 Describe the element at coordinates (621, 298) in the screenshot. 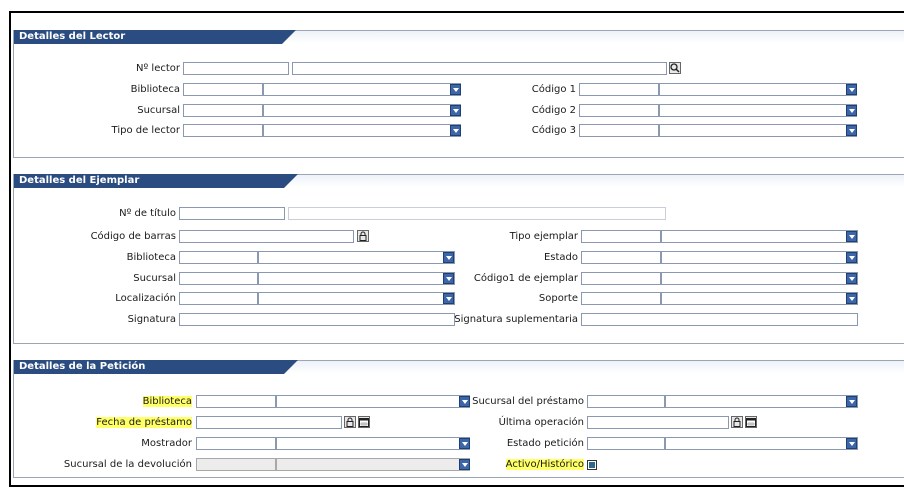

I see `soporte-code` at that location.